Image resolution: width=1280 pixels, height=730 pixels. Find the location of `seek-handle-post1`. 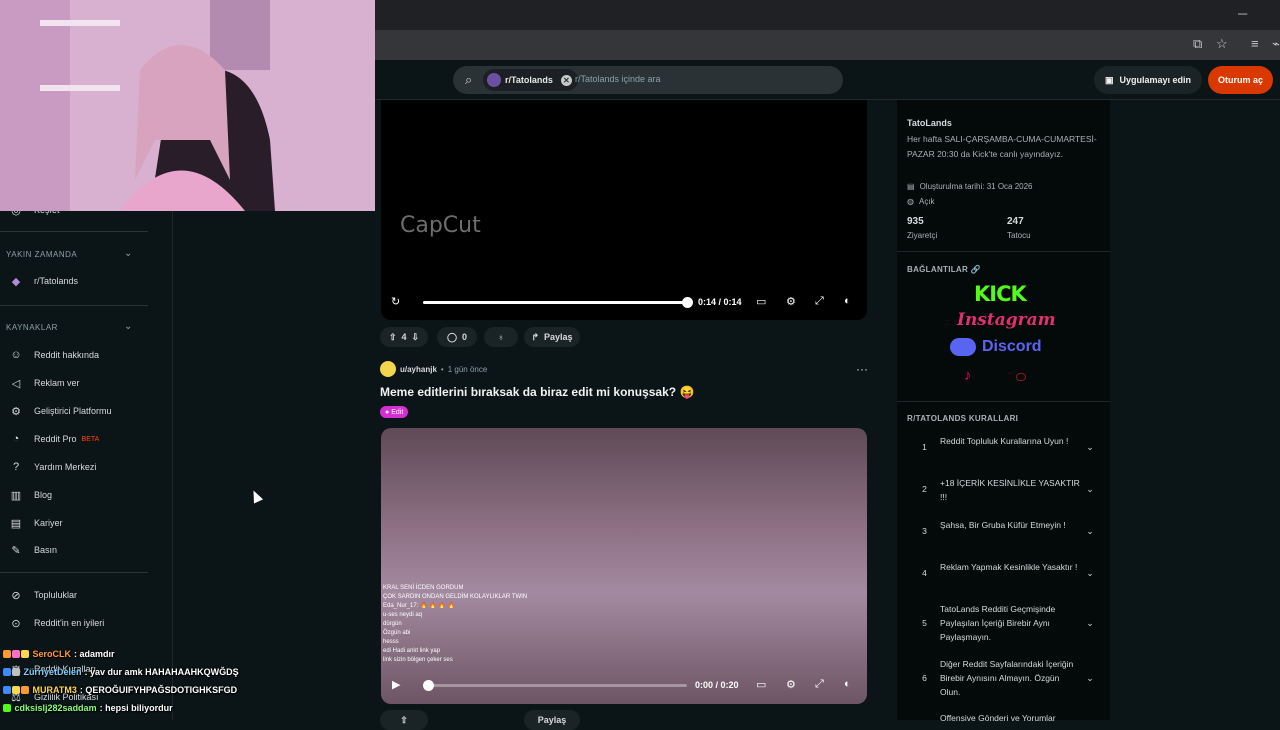

seek-handle-post1 is located at coordinates (687, 302).